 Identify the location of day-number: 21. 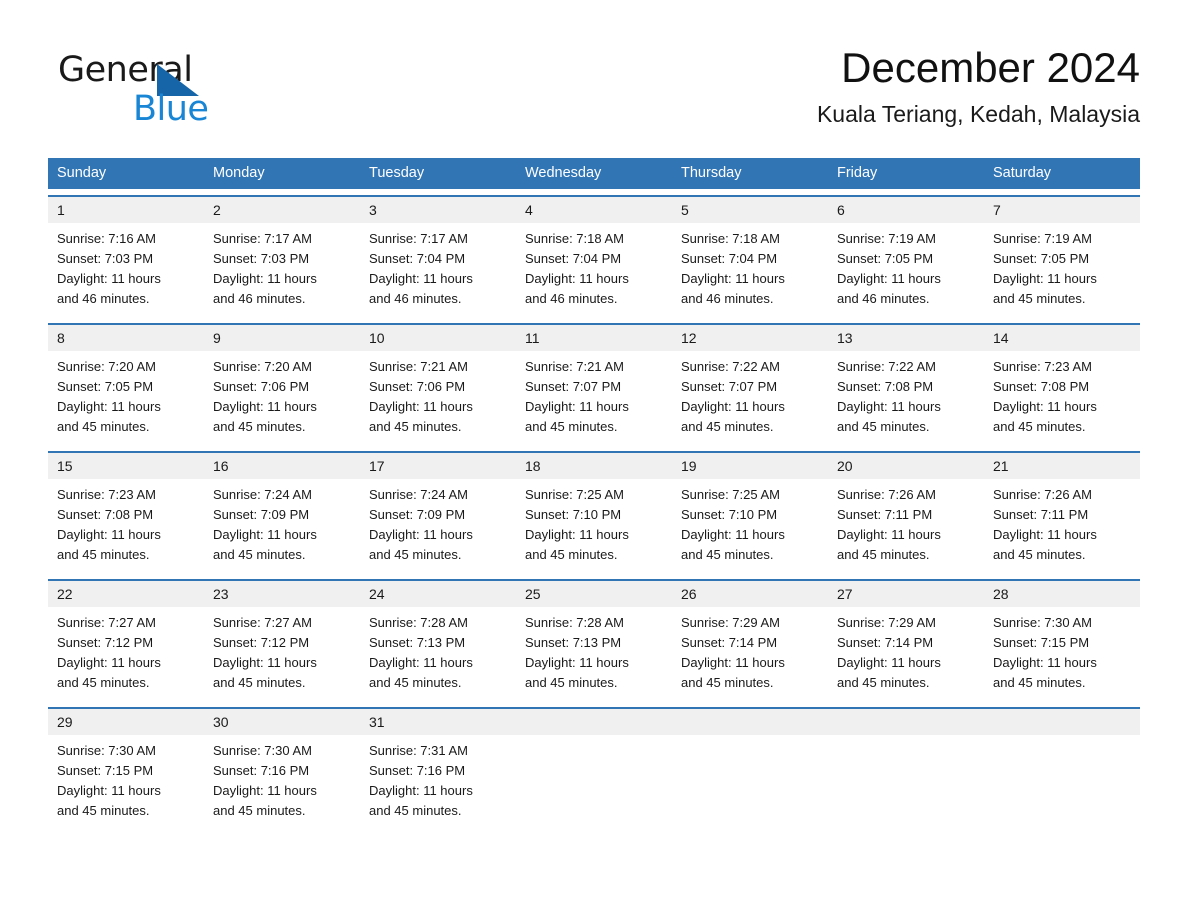
(1062, 466).